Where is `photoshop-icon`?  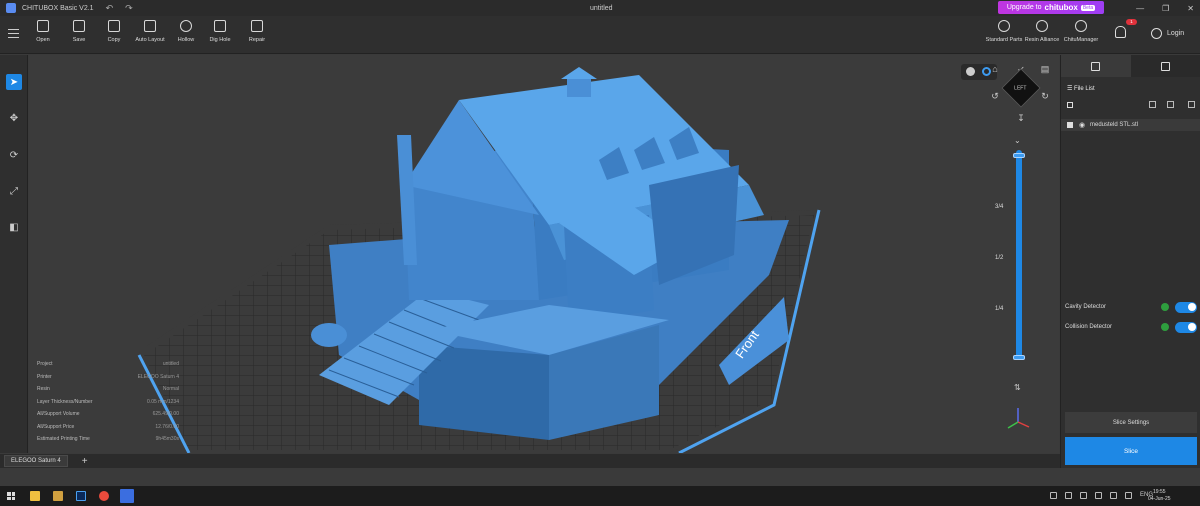 photoshop-icon is located at coordinates (81, 496).